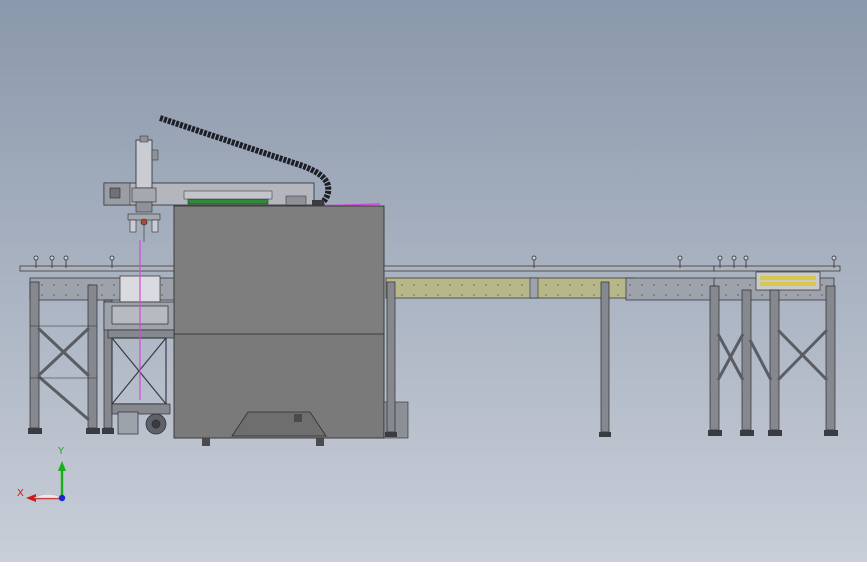  Describe the element at coordinates (279, 270) in the screenshot. I see `cabinet-upper-panel` at that location.